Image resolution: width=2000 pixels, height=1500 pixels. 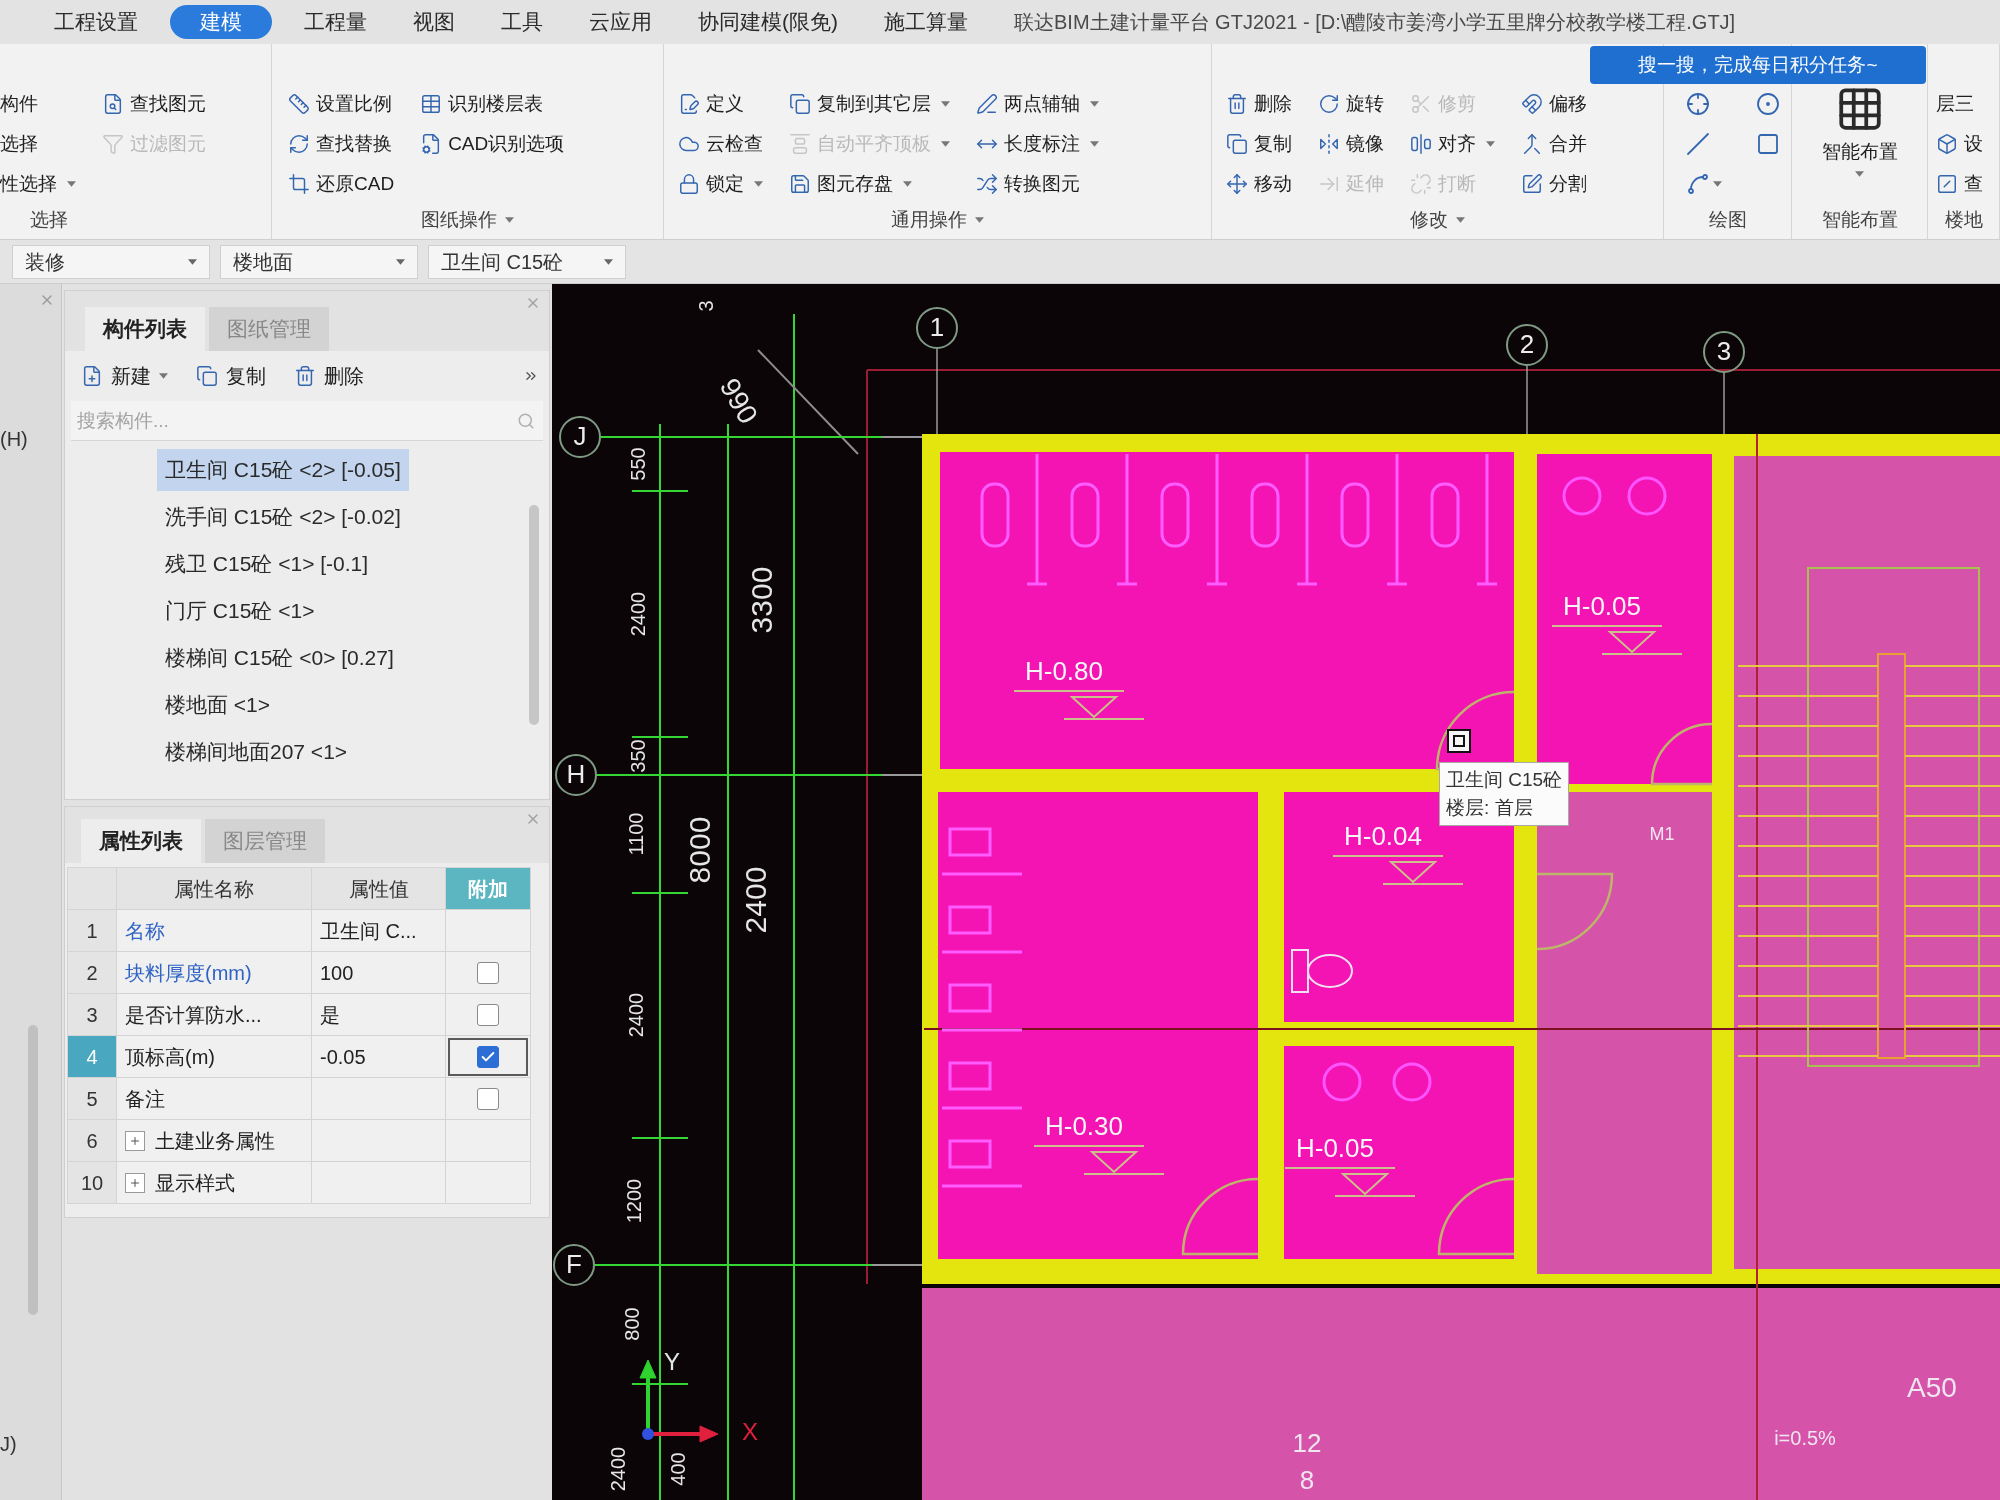 I want to click on ribbon-tool-button: 构件, so click(x=38, y=104).